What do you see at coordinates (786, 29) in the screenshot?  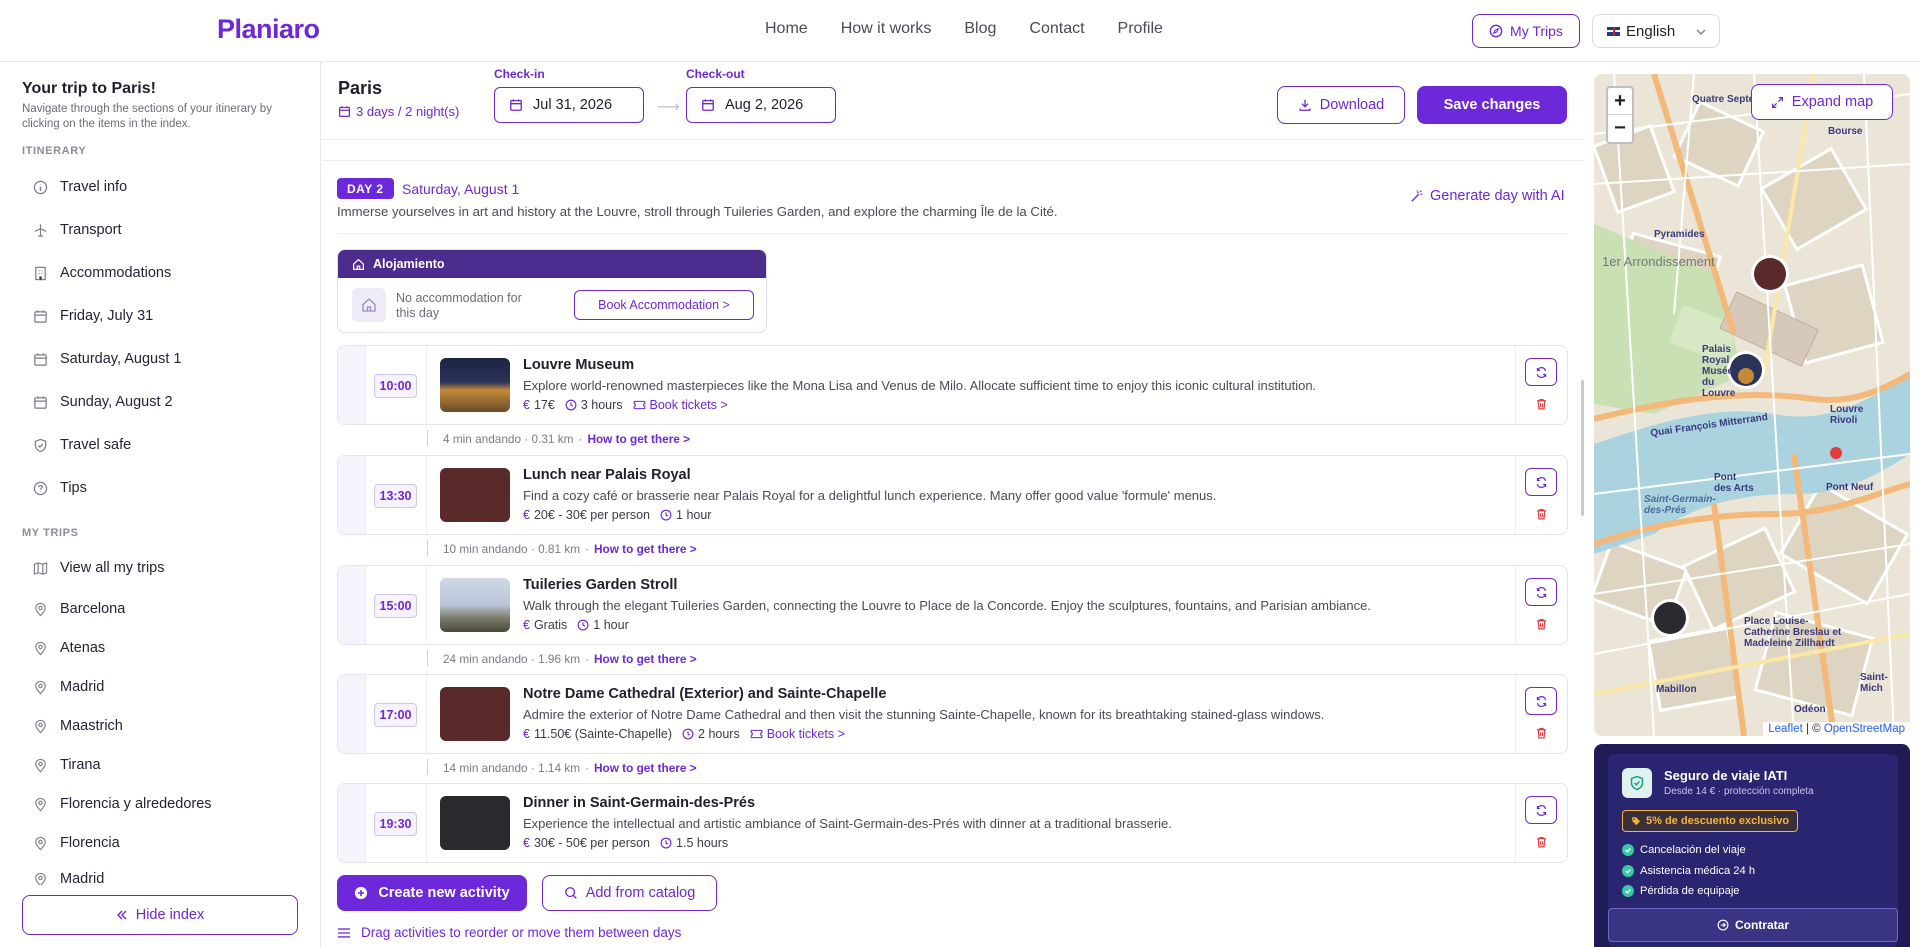 I see `nav-home: Home` at bounding box center [786, 29].